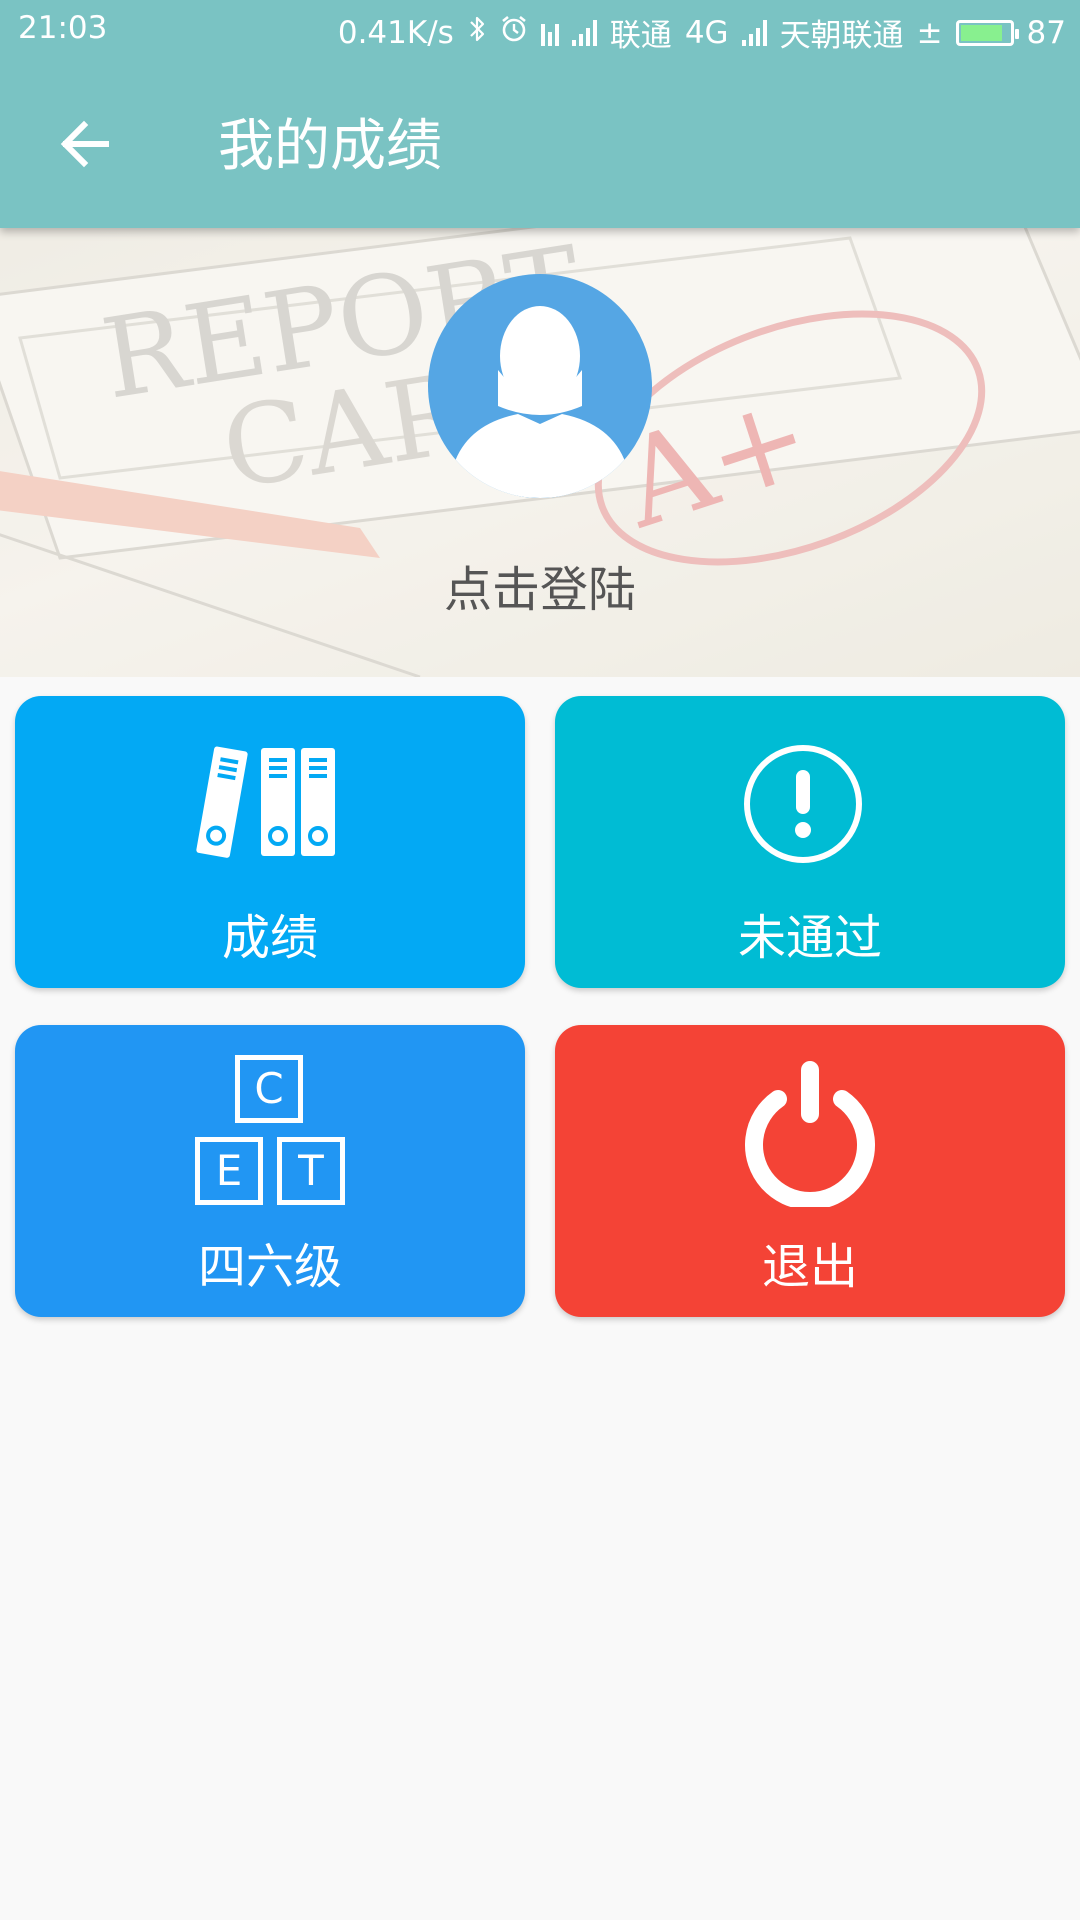  What do you see at coordinates (987, 32) in the screenshot?
I see `battery-icon` at bounding box center [987, 32].